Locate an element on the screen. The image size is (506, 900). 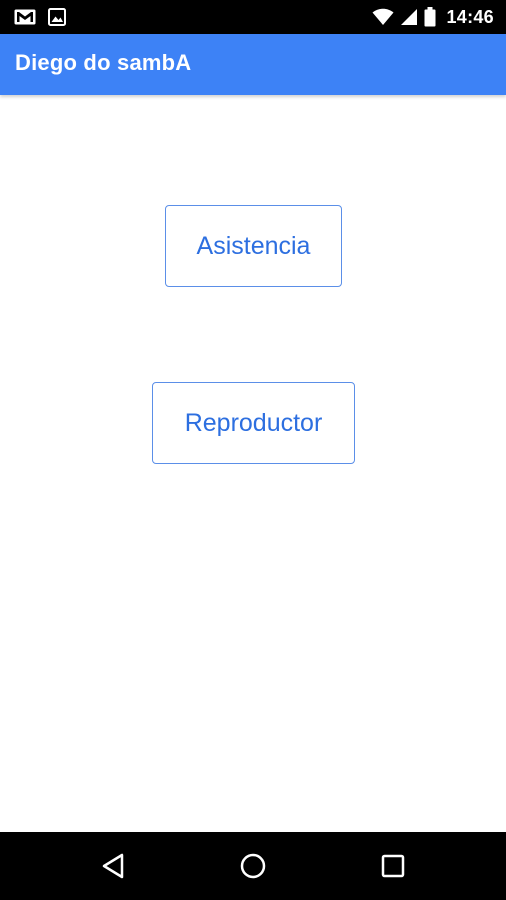
home-button is located at coordinates (253, 866).